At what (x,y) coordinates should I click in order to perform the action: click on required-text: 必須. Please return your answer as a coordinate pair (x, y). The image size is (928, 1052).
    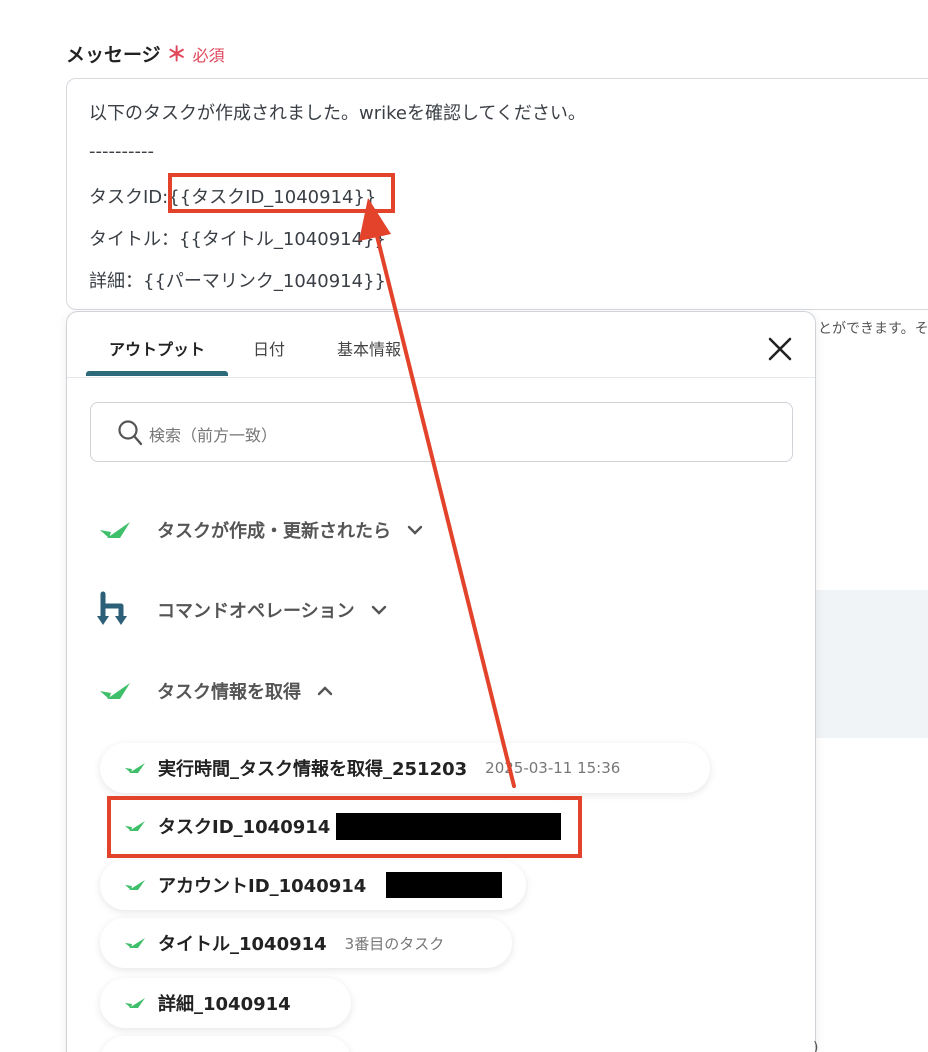
    Looking at the image, I should click on (208, 55).